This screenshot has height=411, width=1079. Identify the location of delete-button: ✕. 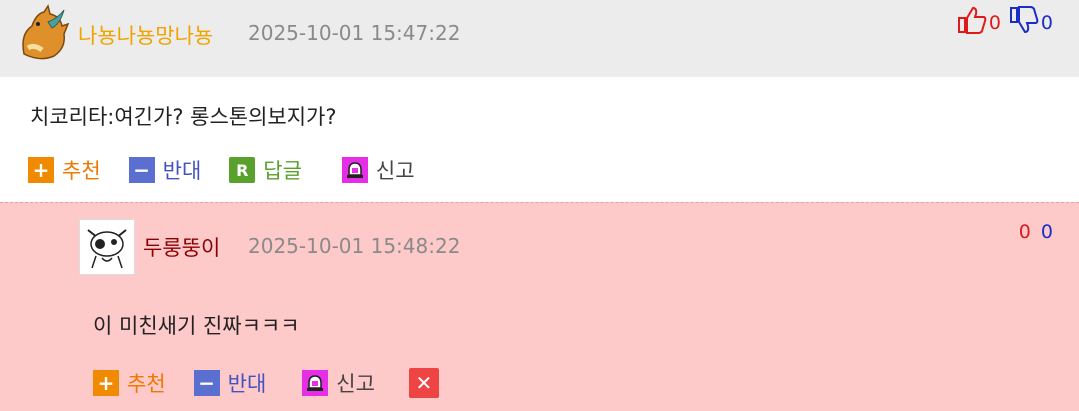
(427, 383).